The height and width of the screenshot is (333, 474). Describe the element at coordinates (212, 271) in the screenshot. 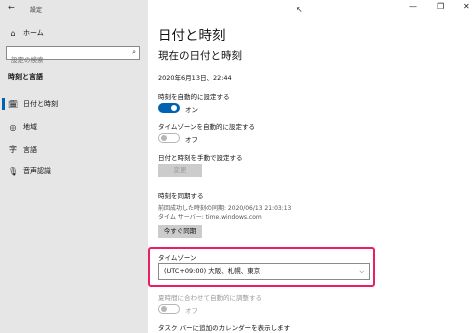

I see `timezone-selected-value: (UTC+09:00) 大阪、札幌、東京` at that location.